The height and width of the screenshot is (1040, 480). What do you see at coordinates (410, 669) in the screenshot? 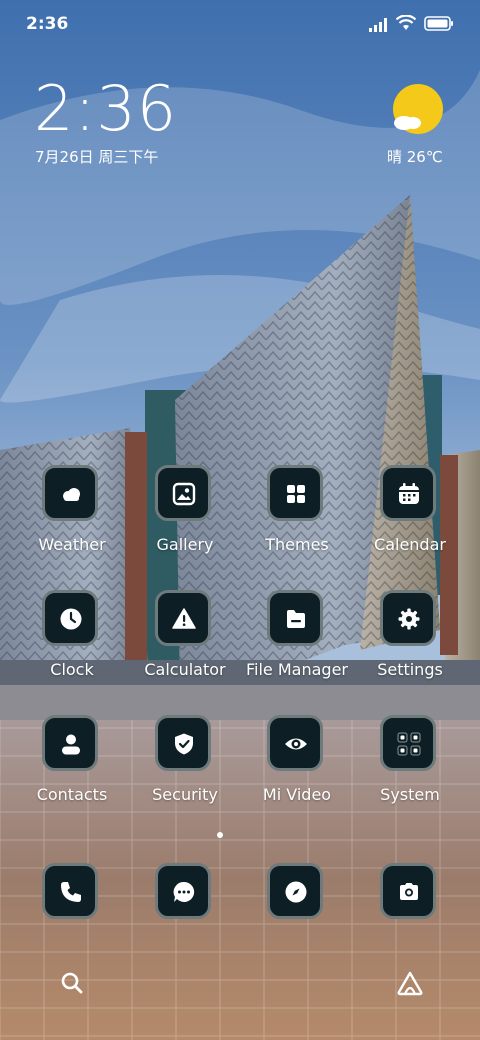
I see `app-label: Settings` at bounding box center [410, 669].